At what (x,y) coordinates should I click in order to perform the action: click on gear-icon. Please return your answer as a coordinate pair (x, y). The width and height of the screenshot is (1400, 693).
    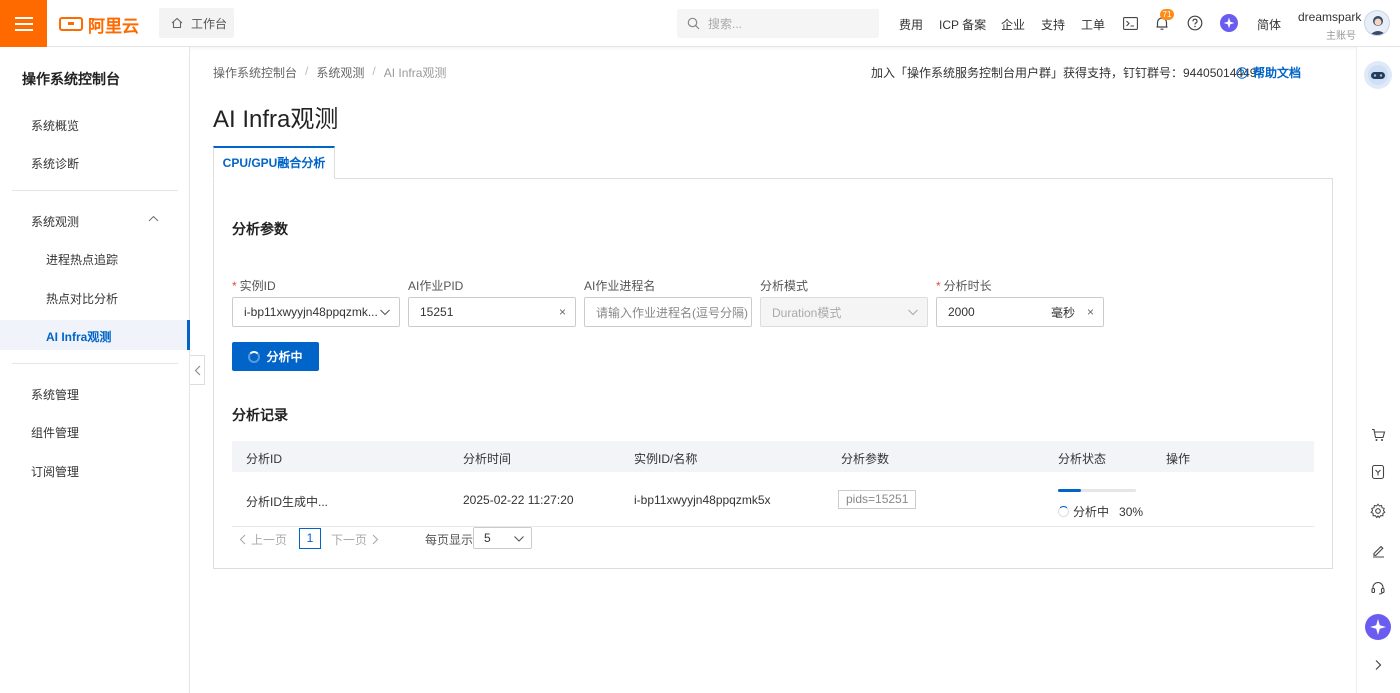
    Looking at the image, I should click on (1378, 511).